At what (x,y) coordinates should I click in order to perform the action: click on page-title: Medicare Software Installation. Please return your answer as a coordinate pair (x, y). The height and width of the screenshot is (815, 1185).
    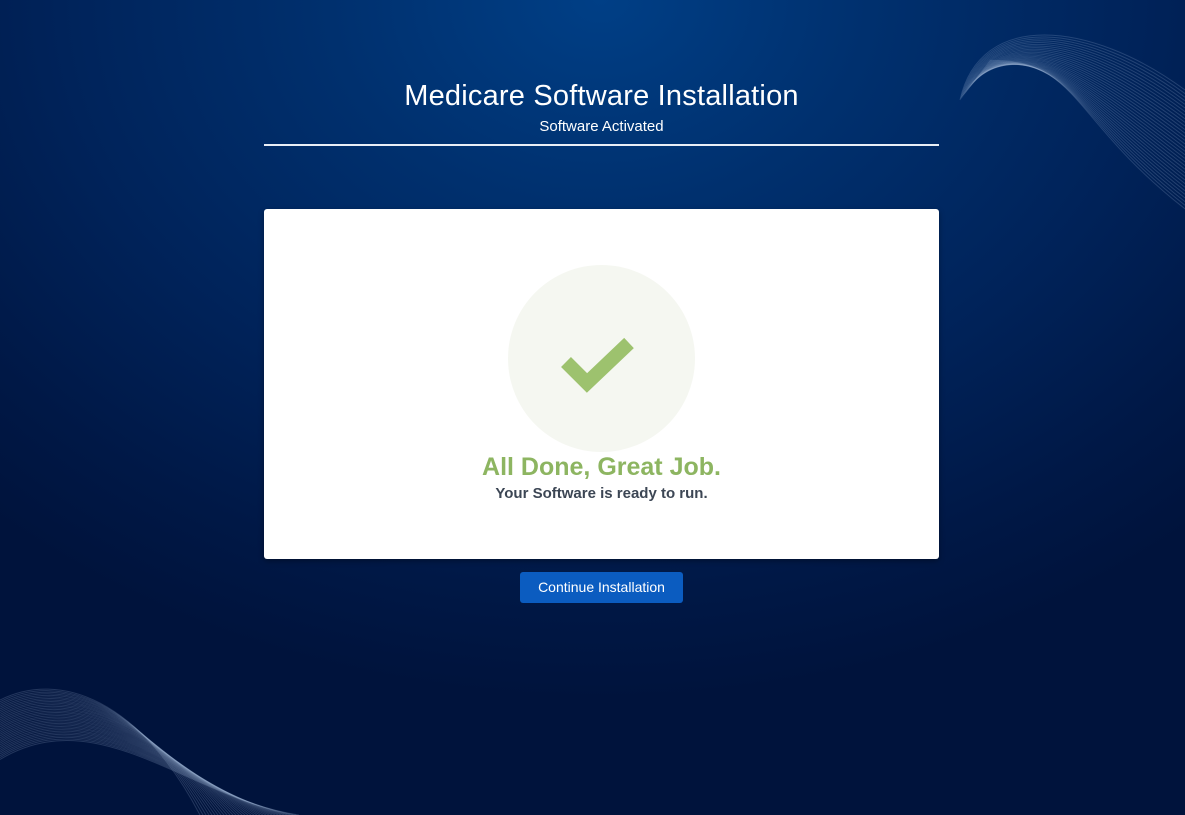
    Looking at the image, I should click on (601, 96).